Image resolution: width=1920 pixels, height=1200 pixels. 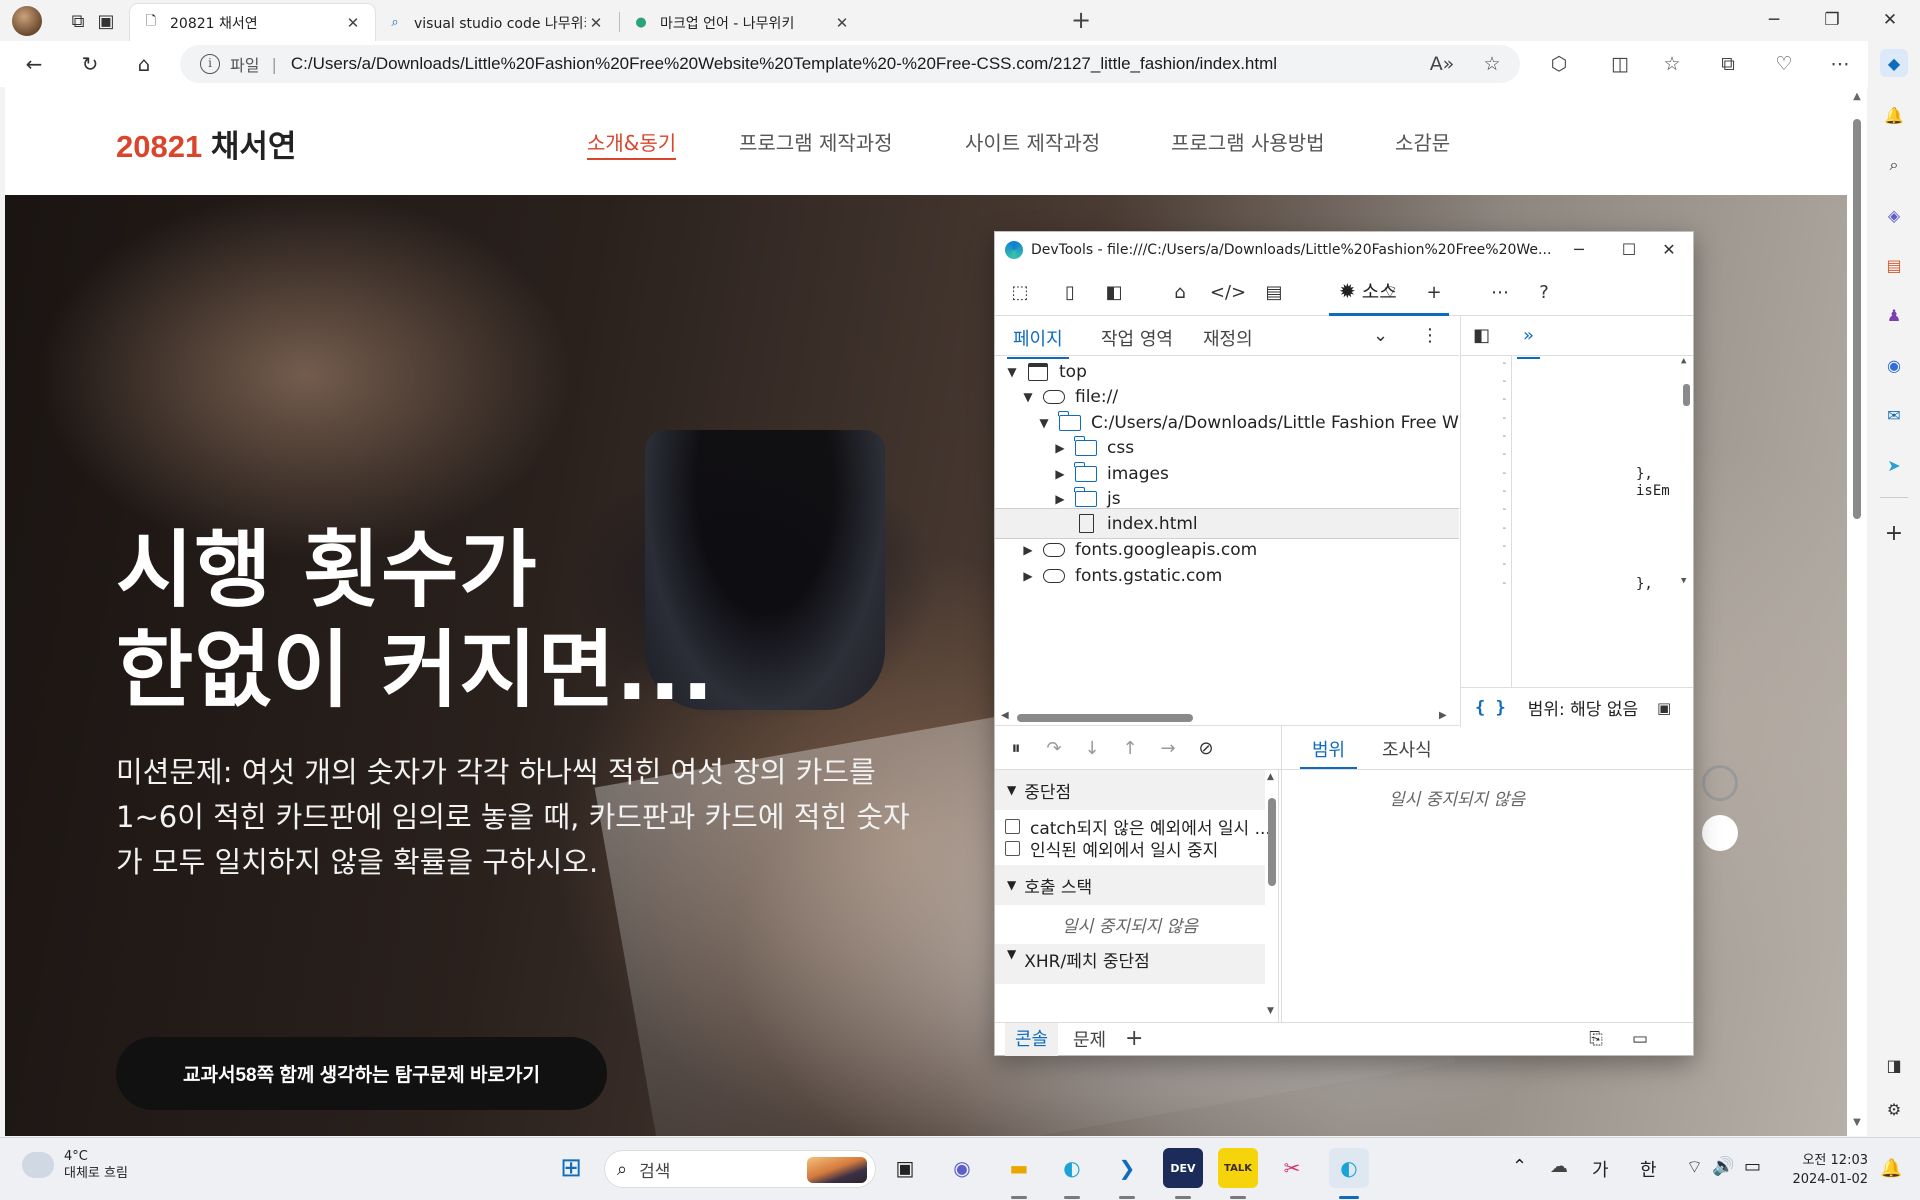 I want to click on task-view-icon: ▣, so click(x=905, y=1168).